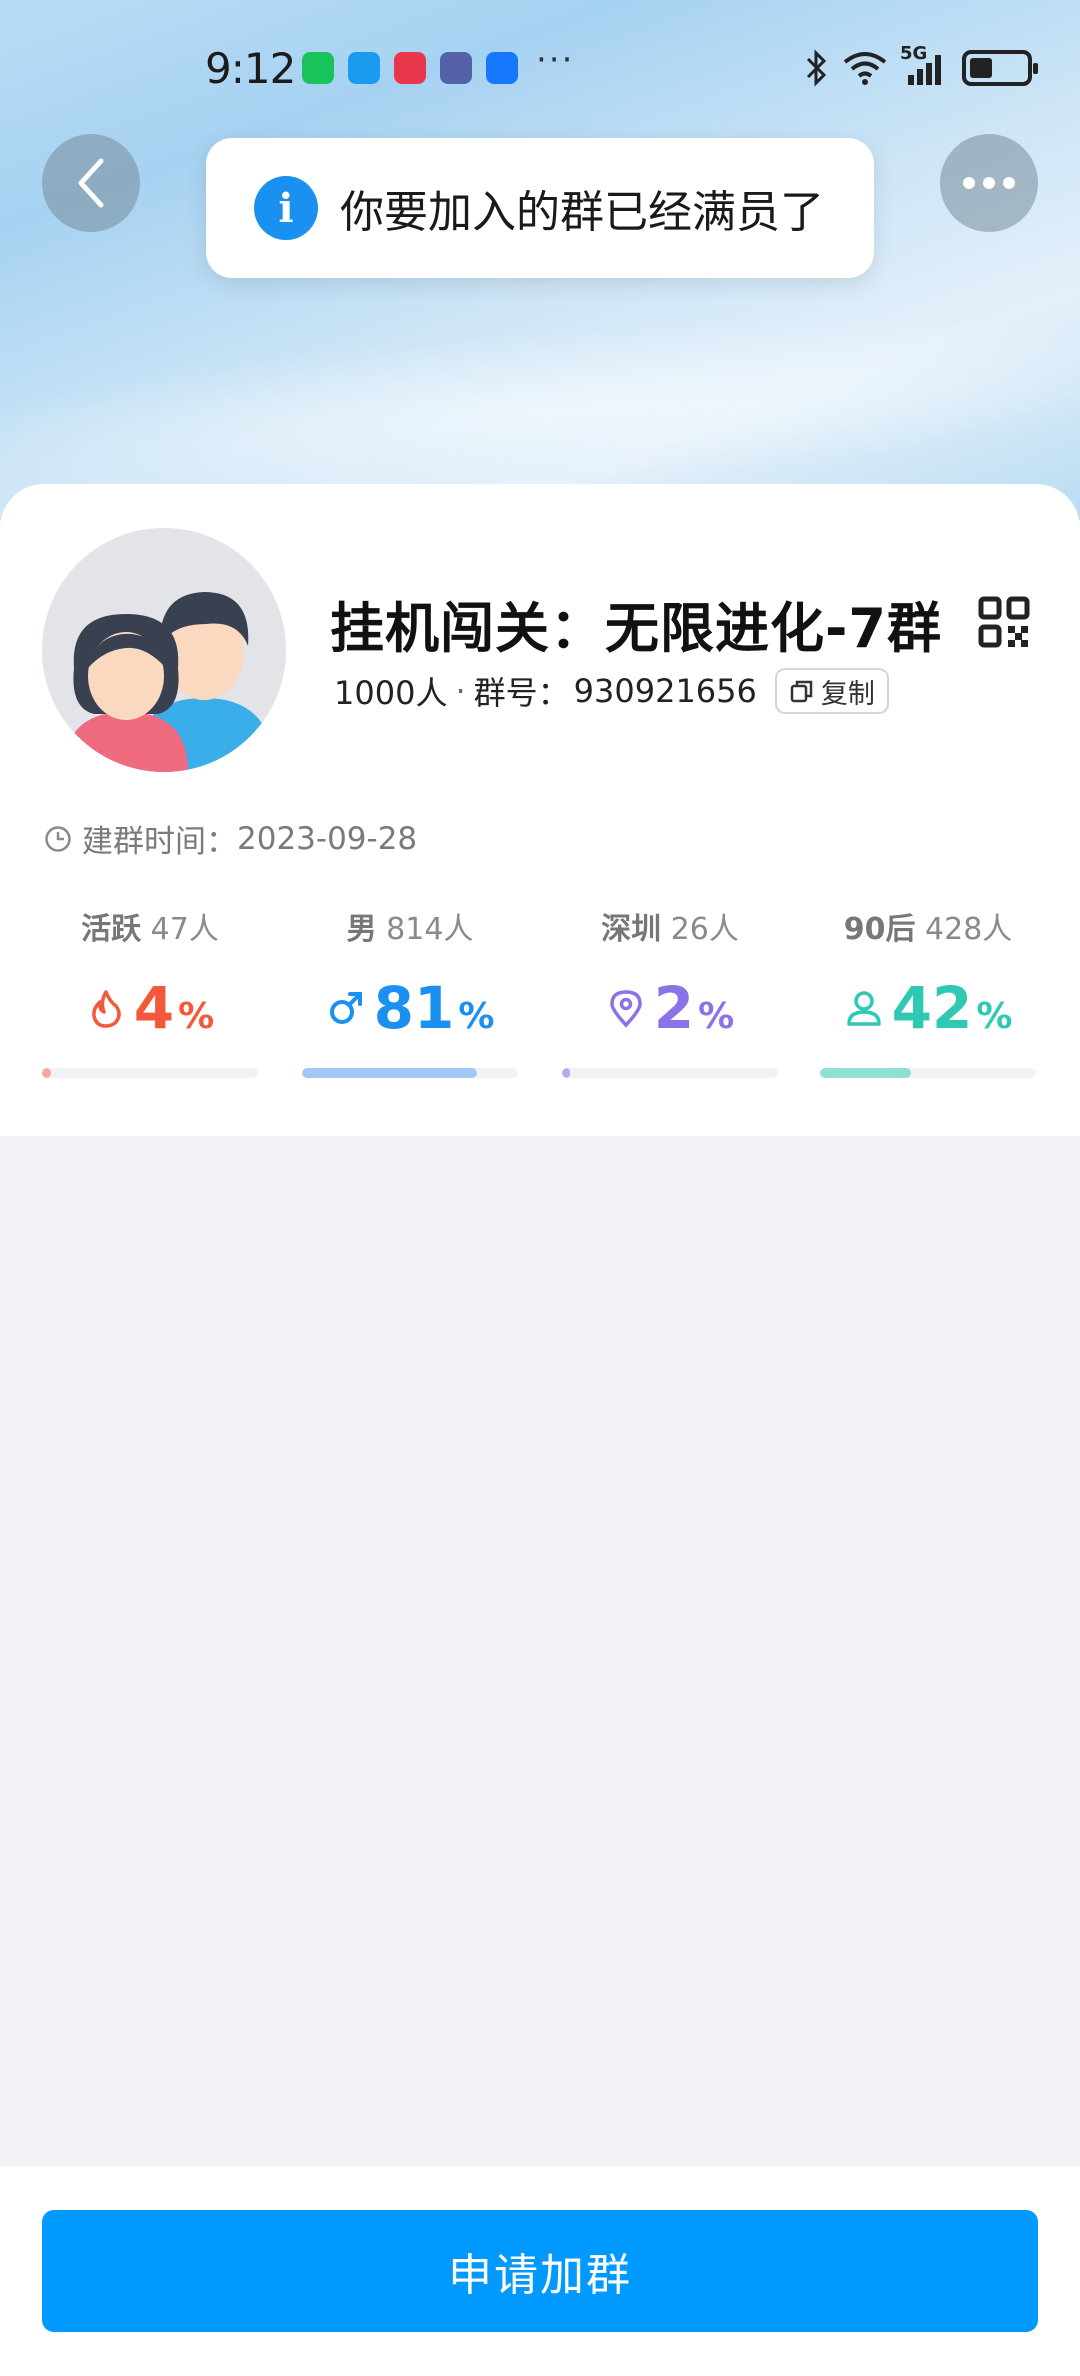  Describe the element at coordinates (670, 929) in the screenshot. I see `stat-label: 深圳 26人` at that location.